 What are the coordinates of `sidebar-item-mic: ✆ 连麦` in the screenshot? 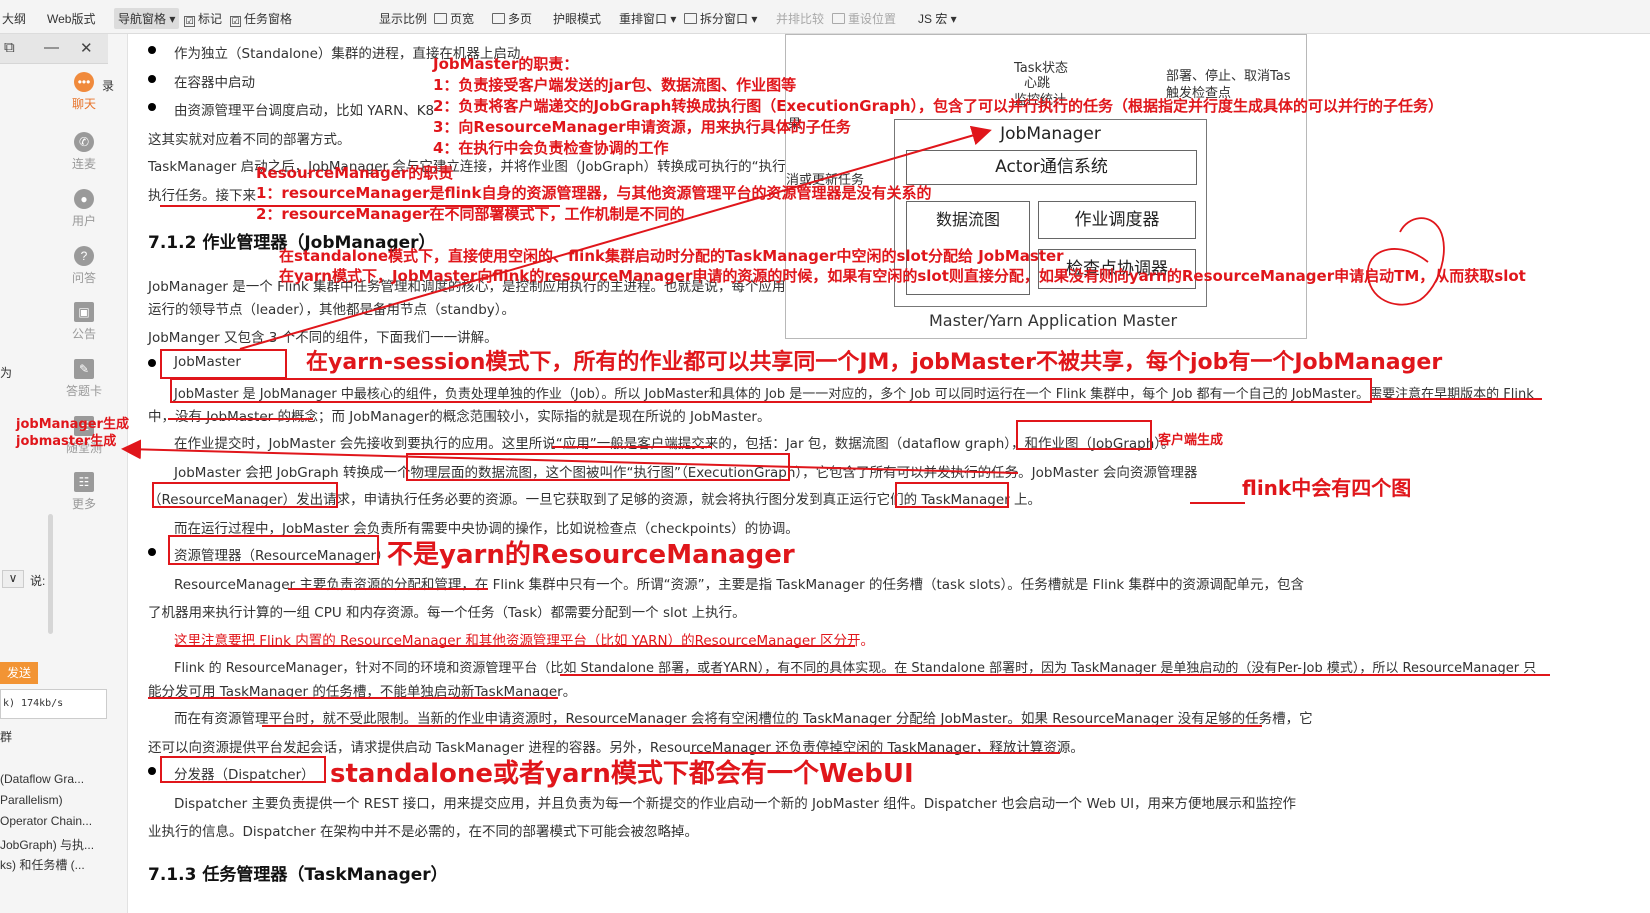 It's located at (84, 152).